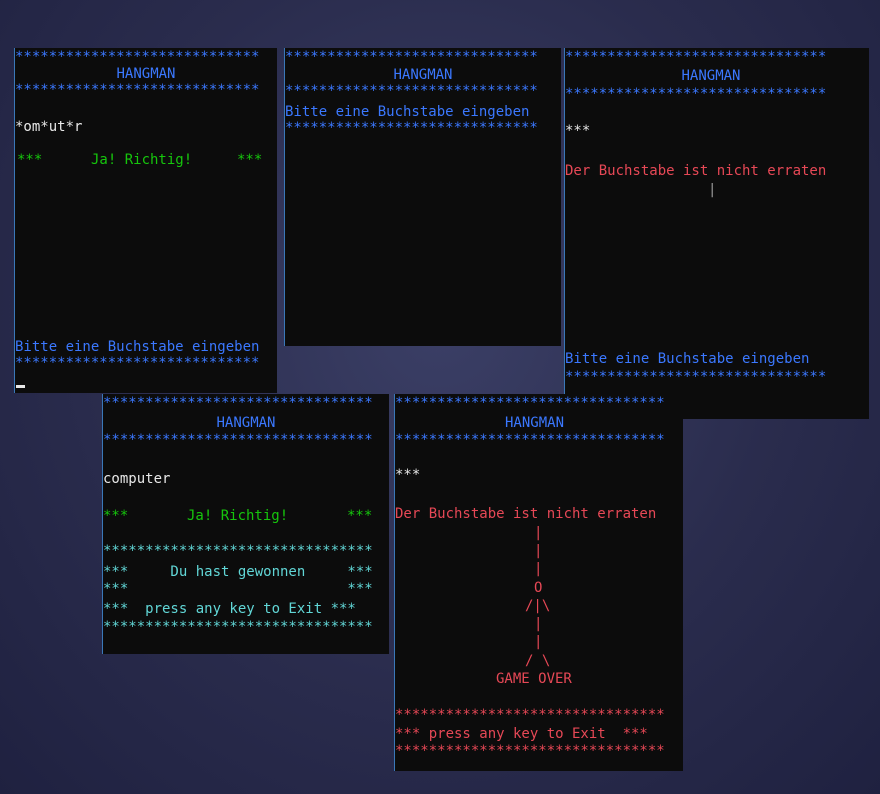 Image resolution: width=880 pixels, height=794 pixels. What do you see at coordinates (538, 588) in the screenshot?
I see `hangman-head: O` at bounding box center [538, 588].